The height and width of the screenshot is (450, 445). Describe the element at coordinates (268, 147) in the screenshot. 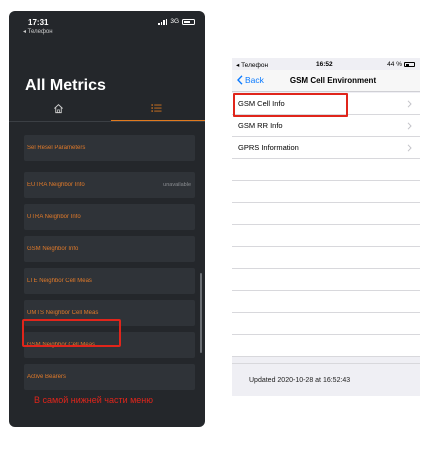

I see `list-item-label: GPRS Information` at that location.